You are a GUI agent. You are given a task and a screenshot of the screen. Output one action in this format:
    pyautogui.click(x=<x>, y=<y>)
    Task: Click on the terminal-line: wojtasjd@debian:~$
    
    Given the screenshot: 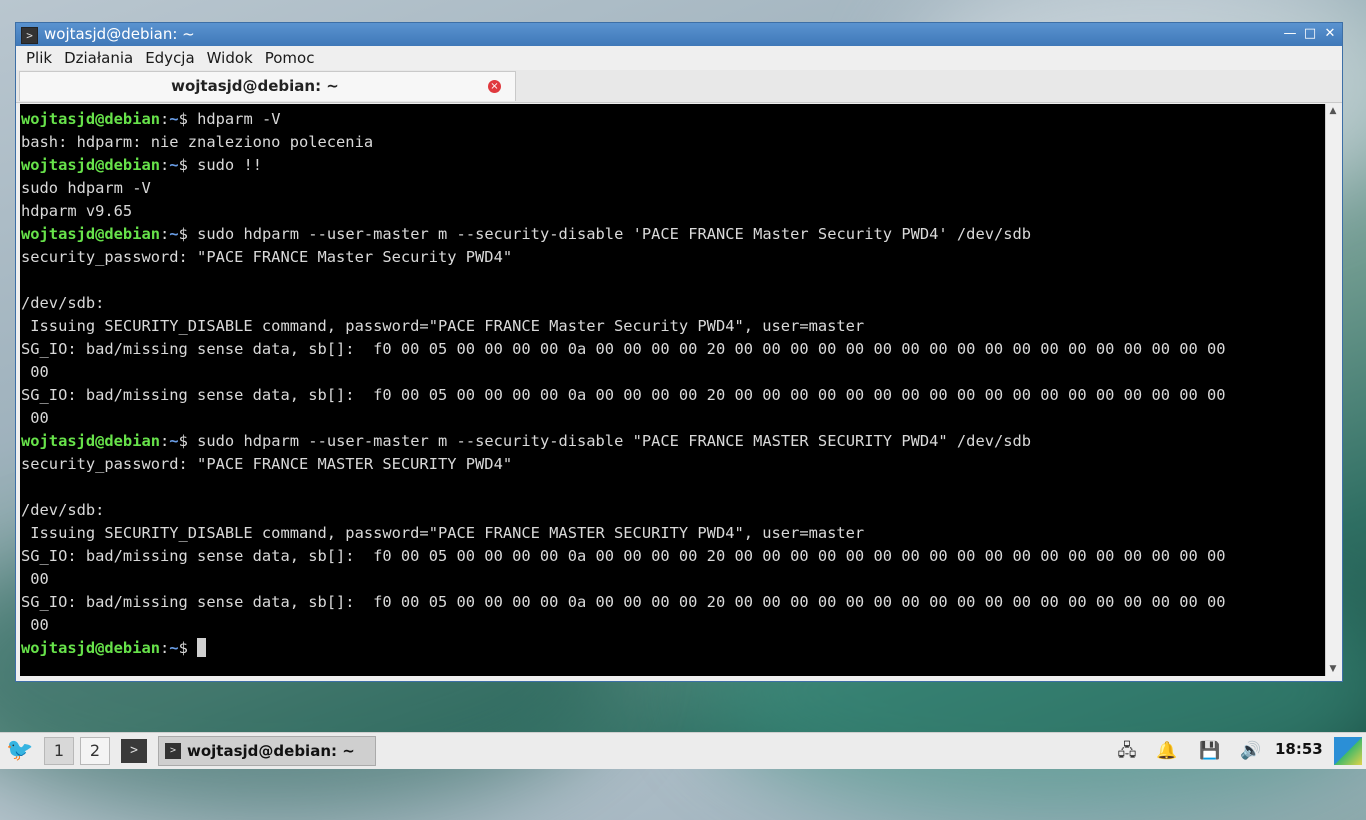 What is the action you would take?
    pyautogui.click(x=623, y=648)
    